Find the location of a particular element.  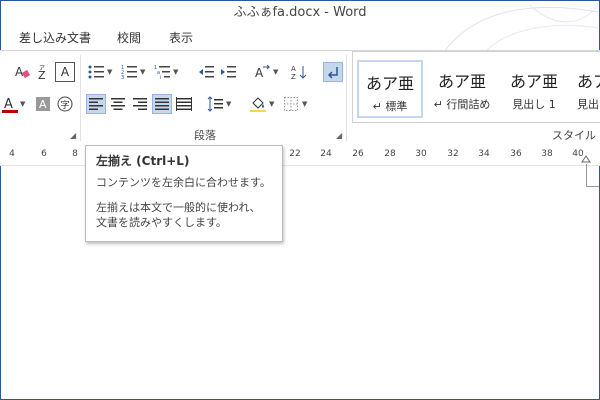

distributed-icon is located at coordinates (184, 104).